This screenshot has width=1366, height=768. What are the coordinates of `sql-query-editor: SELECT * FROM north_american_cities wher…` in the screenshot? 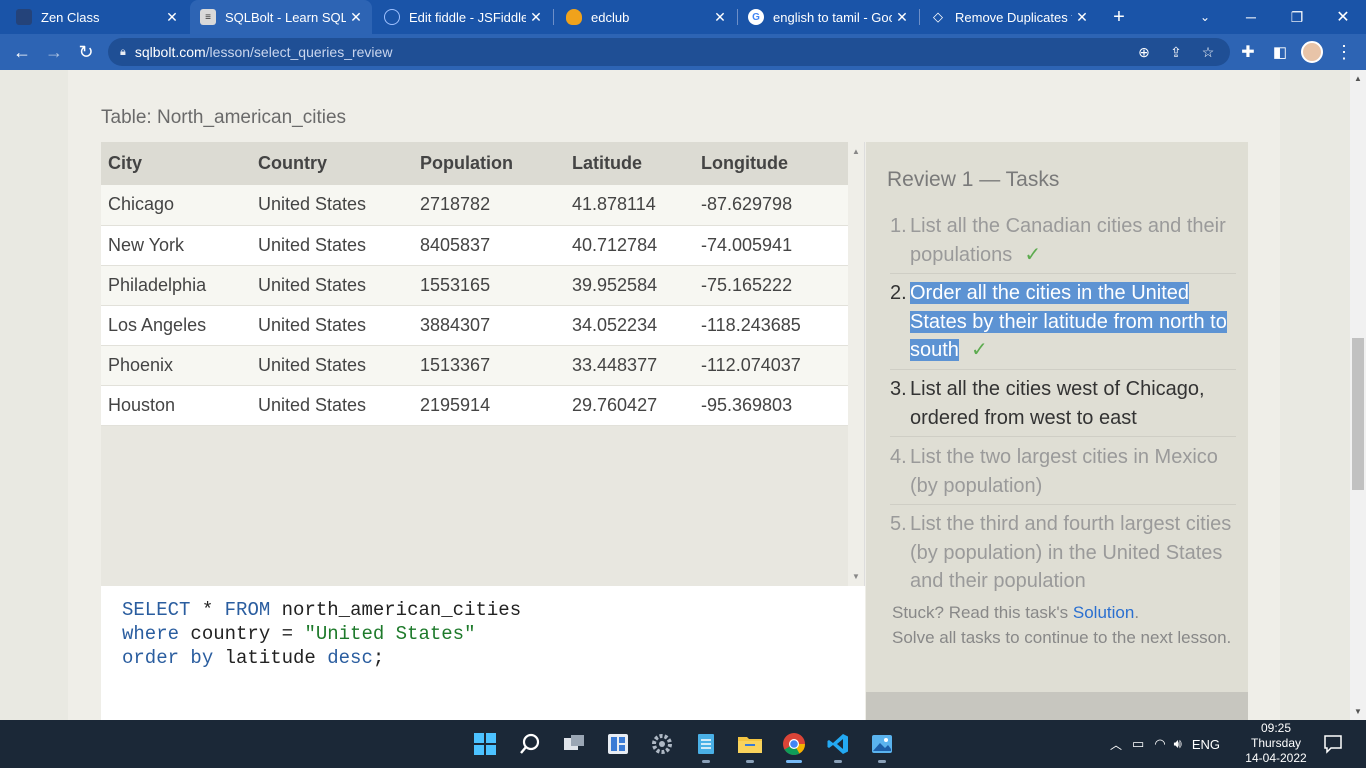 It's located at (483, 653).